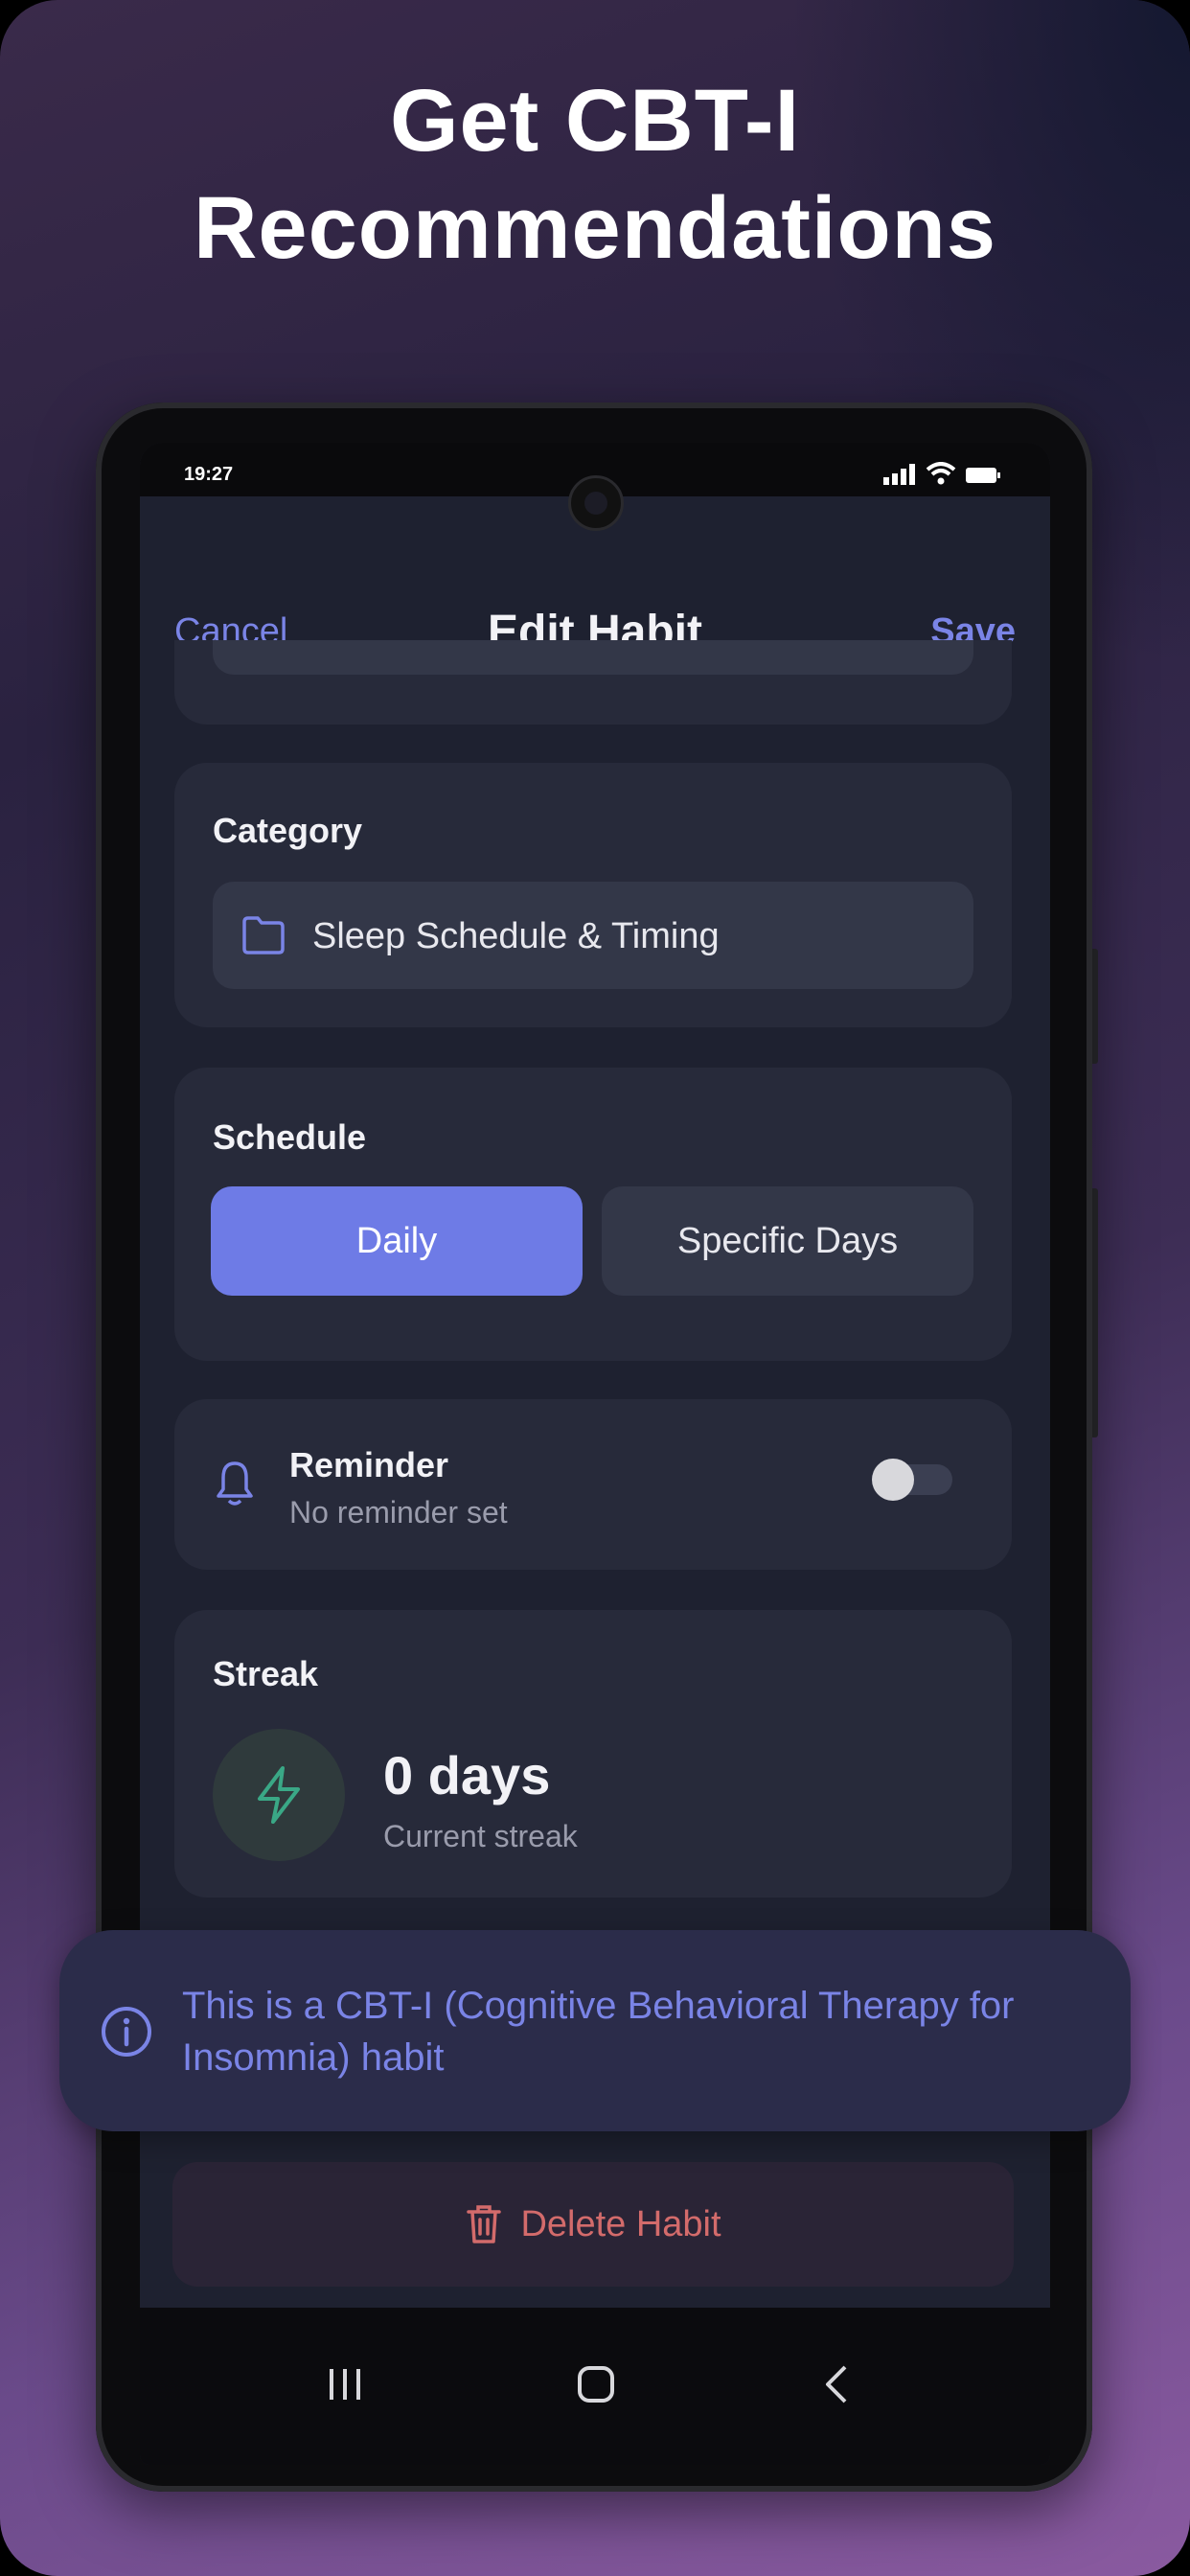 Image resolution: width=1190 pixels, height=2576 pixels. I want to click on reminder-title: Reminder, so click(369, 1464).